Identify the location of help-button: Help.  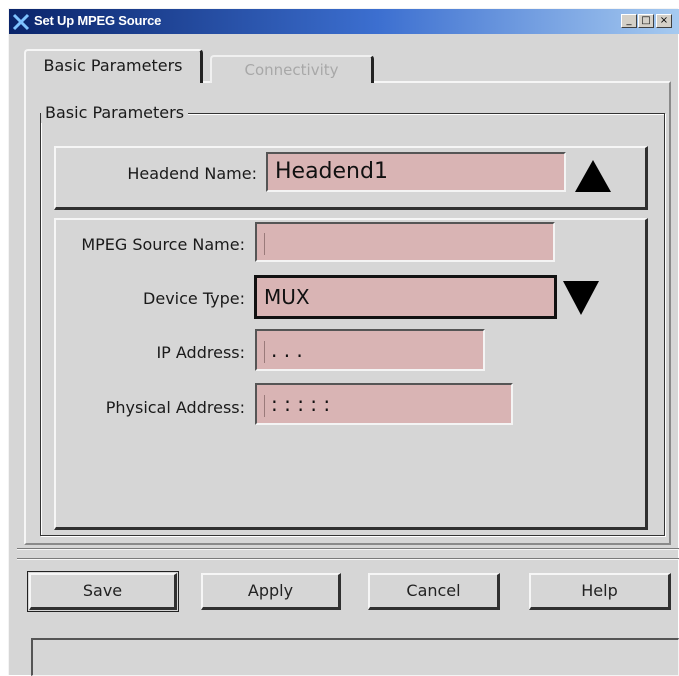
(600, 591).